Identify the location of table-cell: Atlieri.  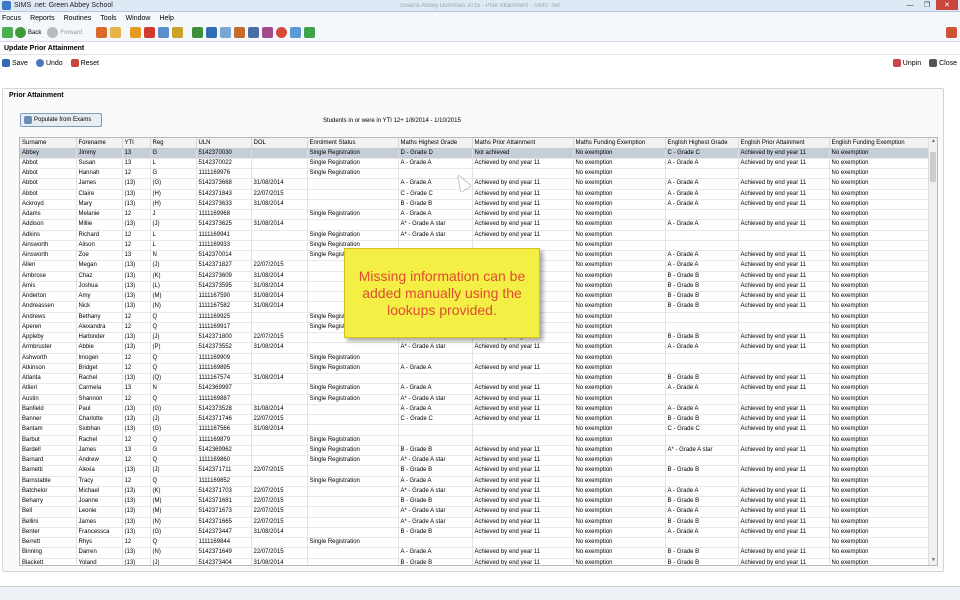
(48, 389).